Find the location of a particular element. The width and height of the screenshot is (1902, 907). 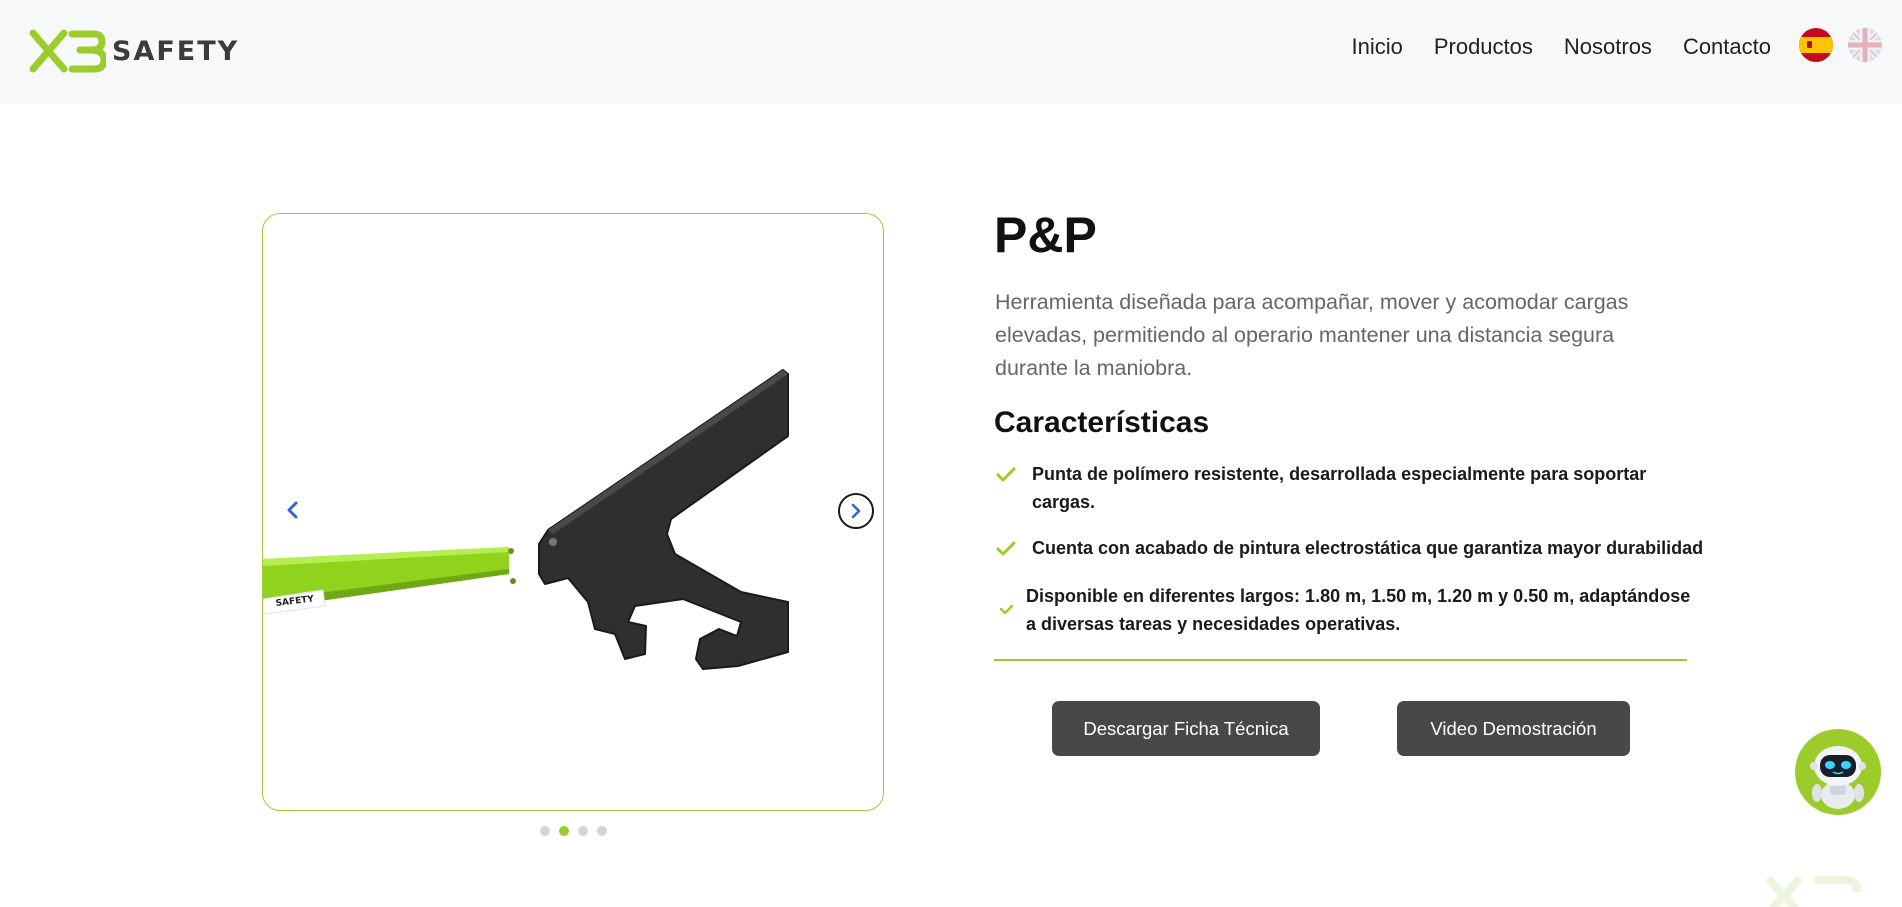

uk-flag-icon is located at coordinates (1865, 45).